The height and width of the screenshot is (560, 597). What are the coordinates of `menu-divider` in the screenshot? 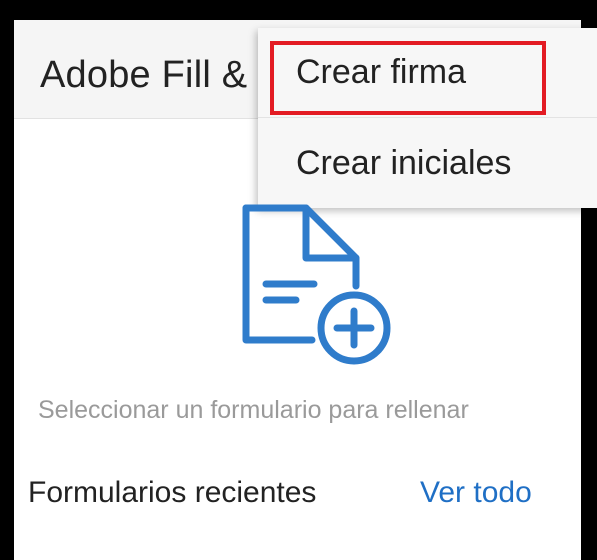 It's located at (427, 117).